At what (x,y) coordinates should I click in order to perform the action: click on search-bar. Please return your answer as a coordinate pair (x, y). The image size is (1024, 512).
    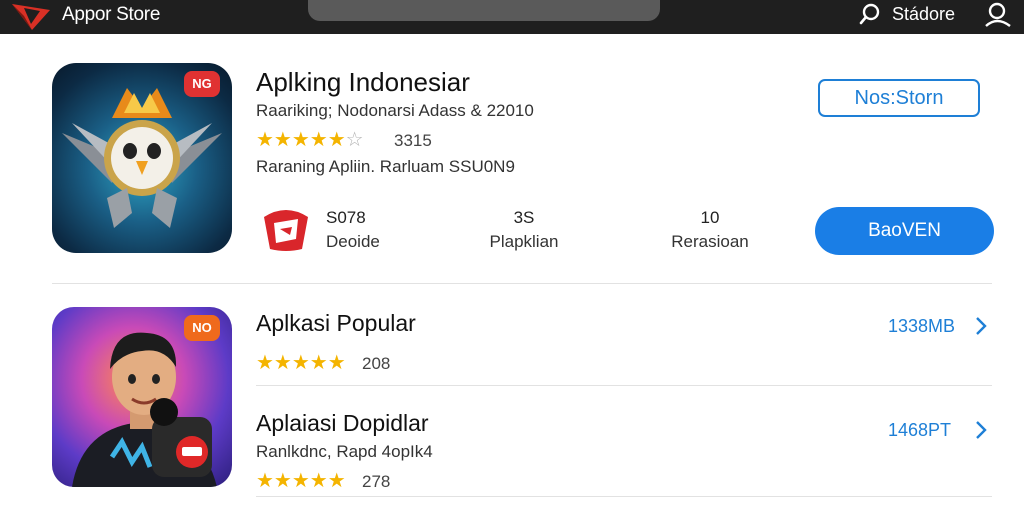
    Looking at the image, I should click on (484, 10).